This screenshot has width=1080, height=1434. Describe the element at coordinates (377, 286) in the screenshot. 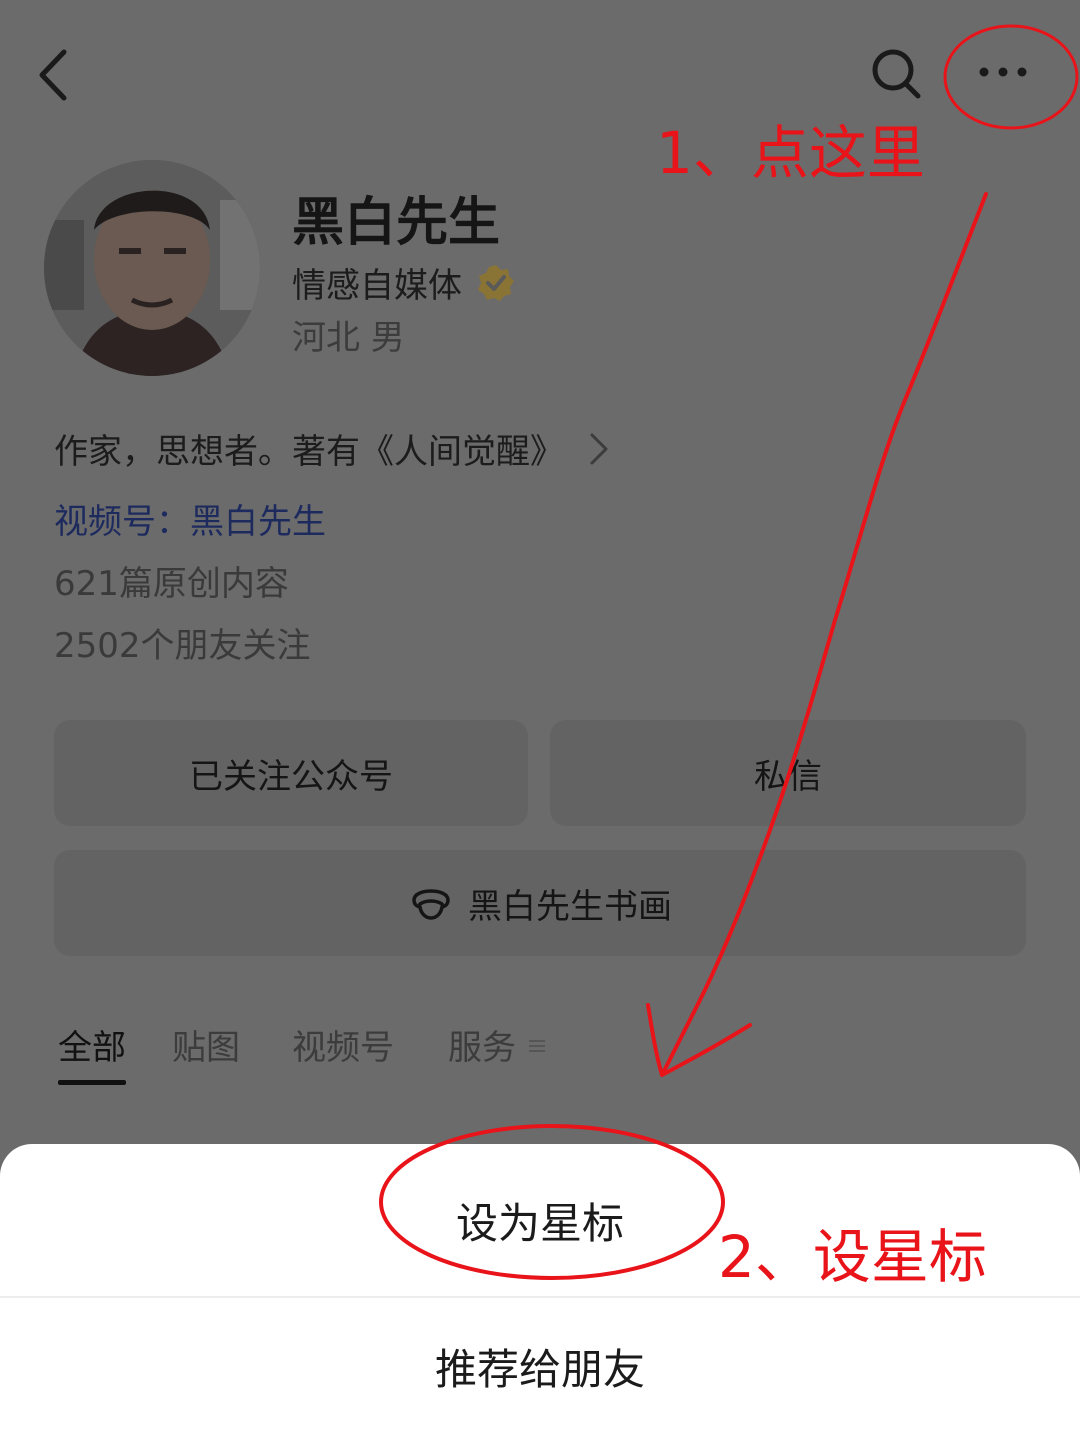

I see `account-type: 情感自媒体` at that location.